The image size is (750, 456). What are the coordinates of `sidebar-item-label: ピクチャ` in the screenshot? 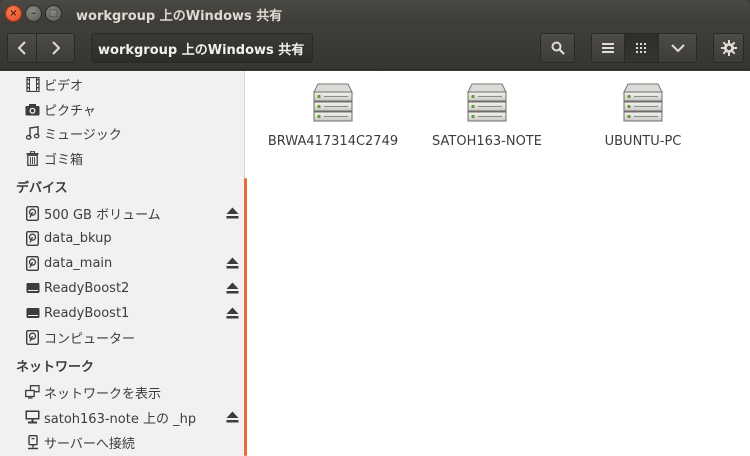 It's located at (70, 111).